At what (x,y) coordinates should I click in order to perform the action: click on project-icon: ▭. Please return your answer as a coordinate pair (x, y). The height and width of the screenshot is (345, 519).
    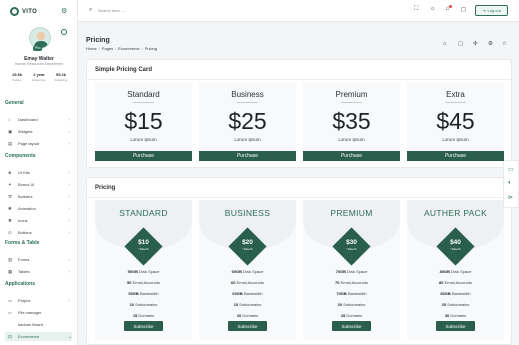
    Looking at the image, I should click on (10, 300).